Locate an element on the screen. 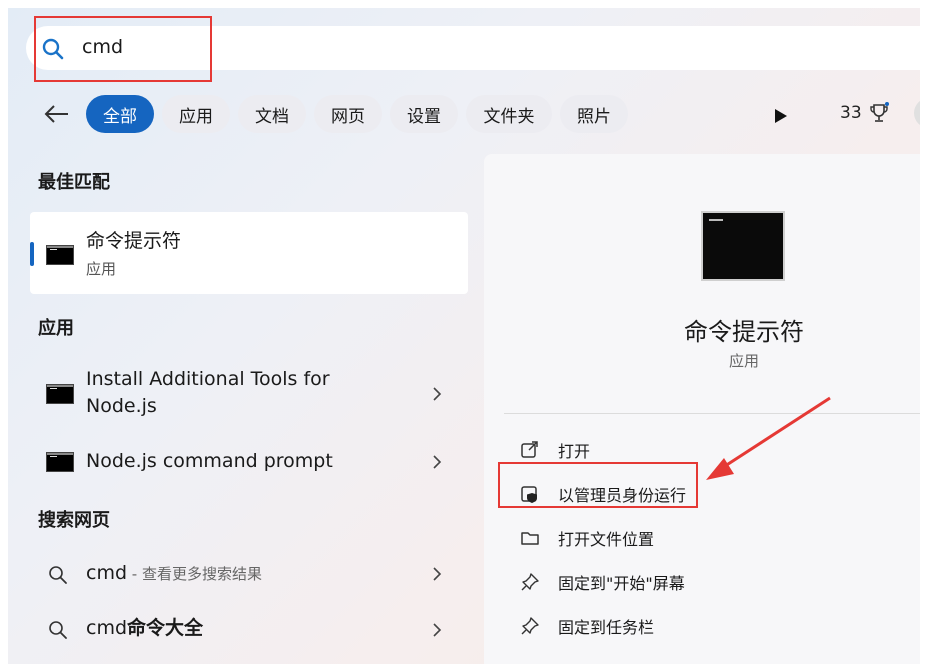 This screenshot has height=672, width=928. web-result-text: cmd - 查看更多搜索结果 is located at coordinates (174, 574).